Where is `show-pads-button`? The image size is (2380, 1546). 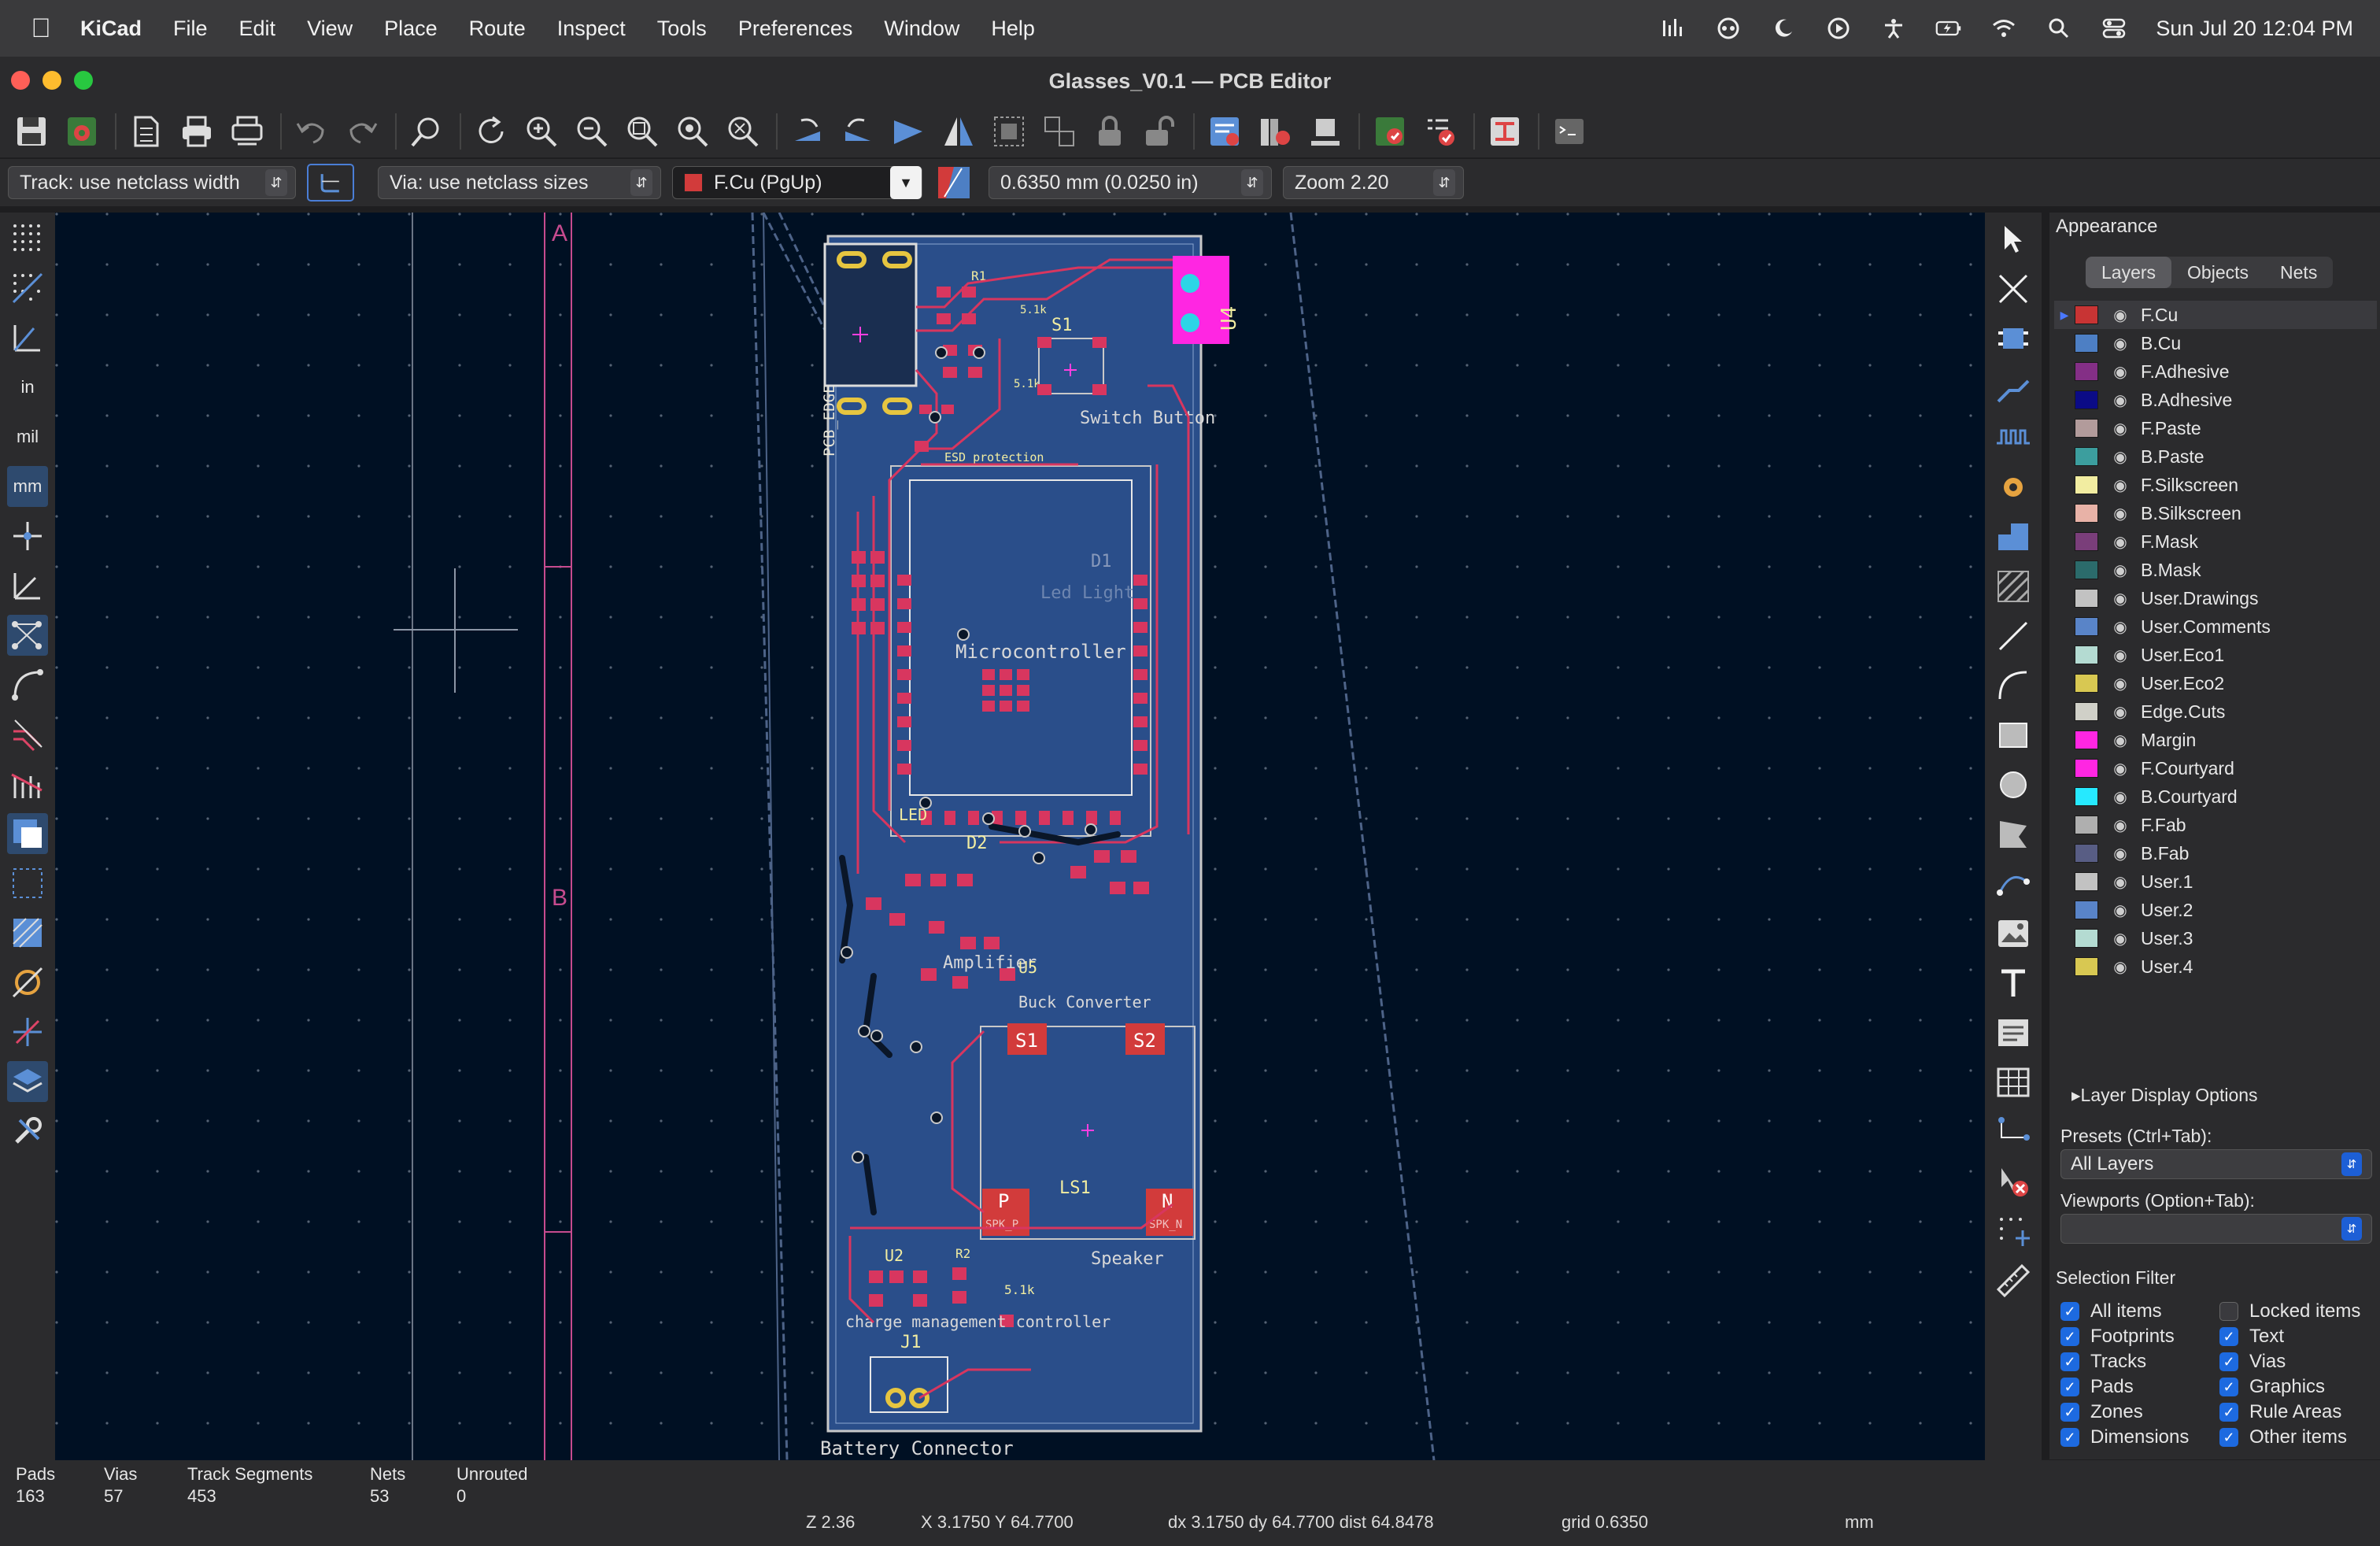
show-pads-button is located at coordinates (27, 784).